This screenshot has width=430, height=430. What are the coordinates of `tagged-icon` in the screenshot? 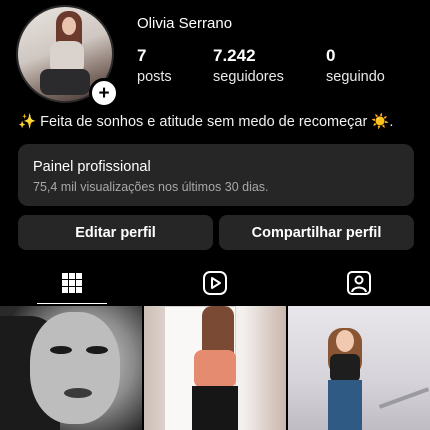 It's located at (359, 283).